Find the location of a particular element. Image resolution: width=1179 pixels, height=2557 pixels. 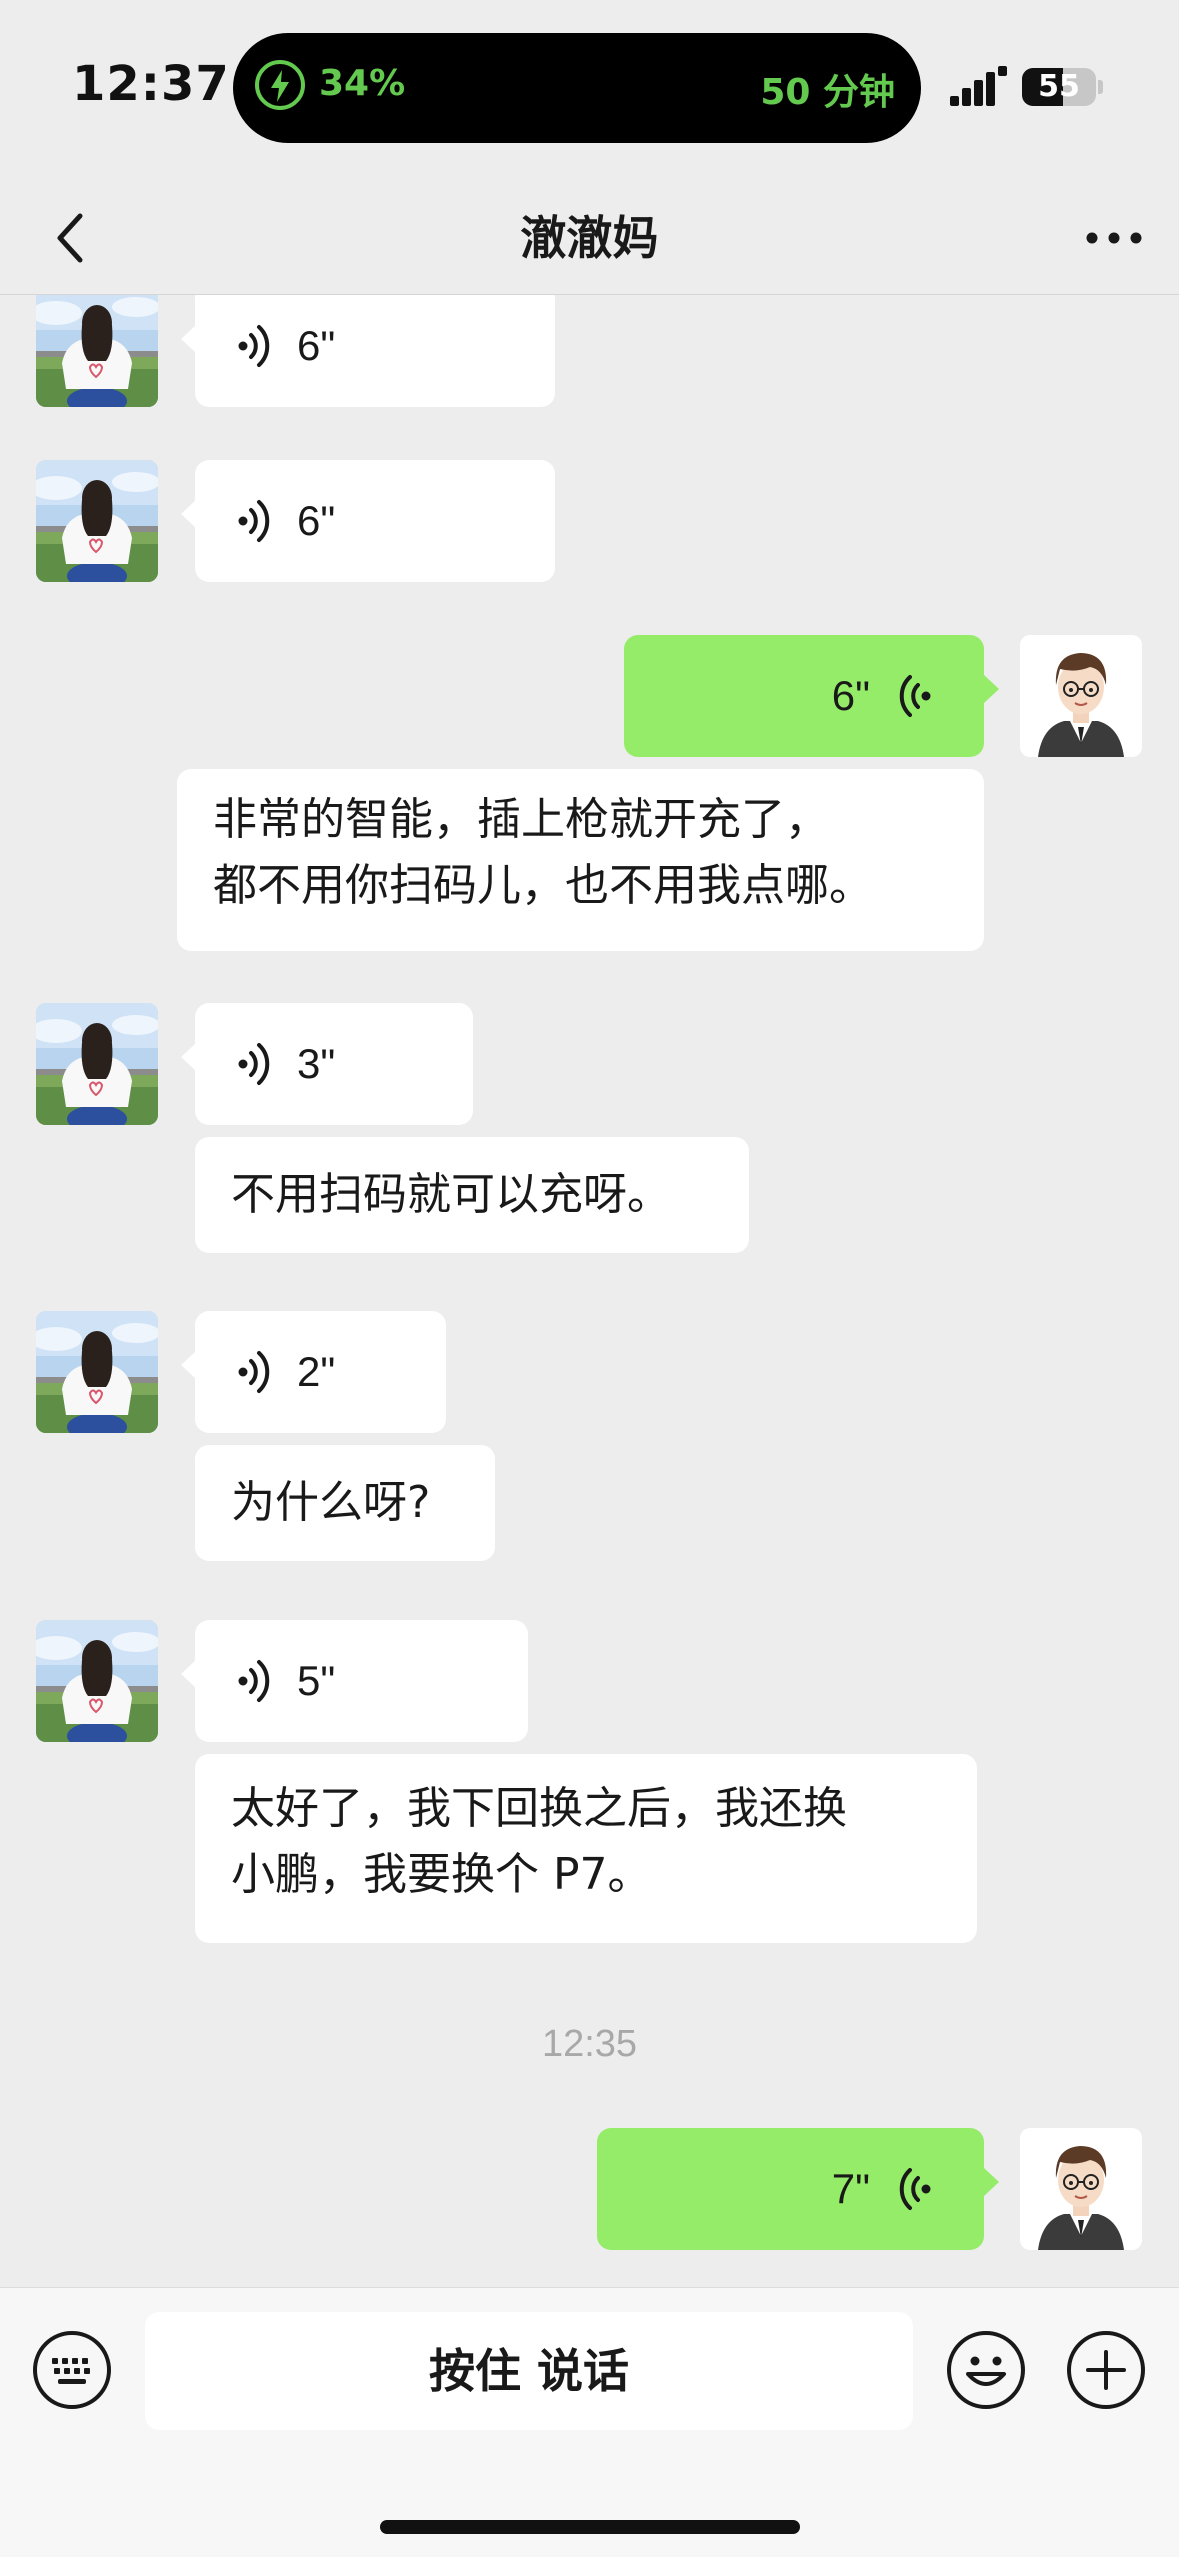

status-time: 12:37 is located at coordinates (151, 84).